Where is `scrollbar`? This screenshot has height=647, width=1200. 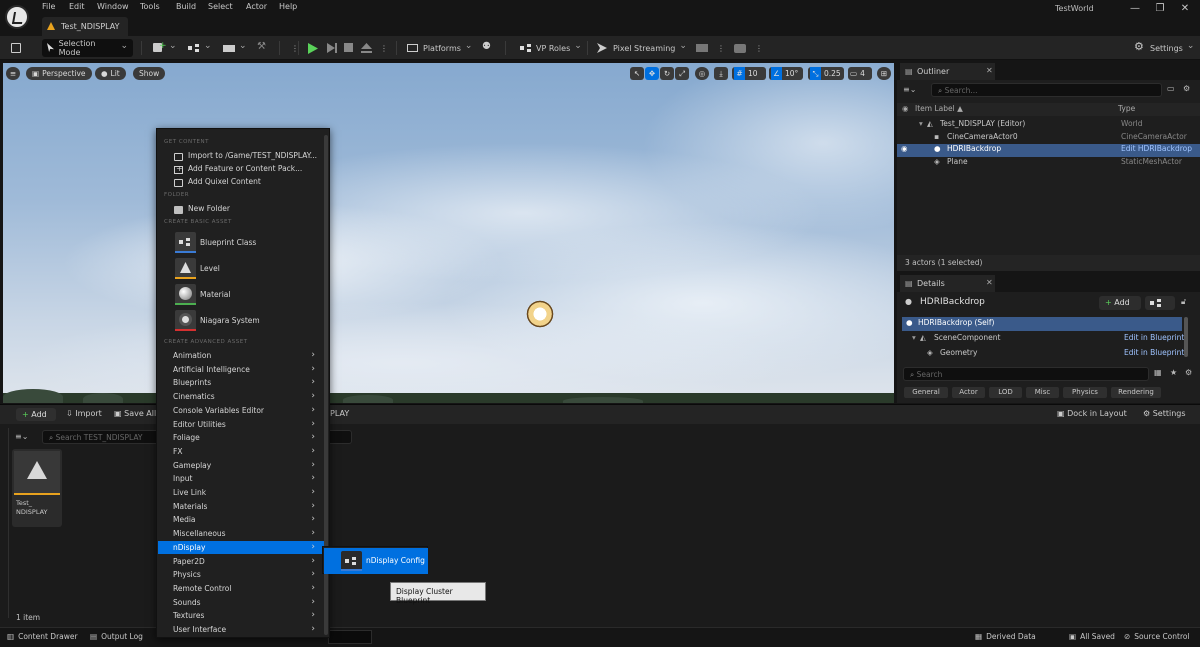
scrollbar is located at coordinates (1186, 337).